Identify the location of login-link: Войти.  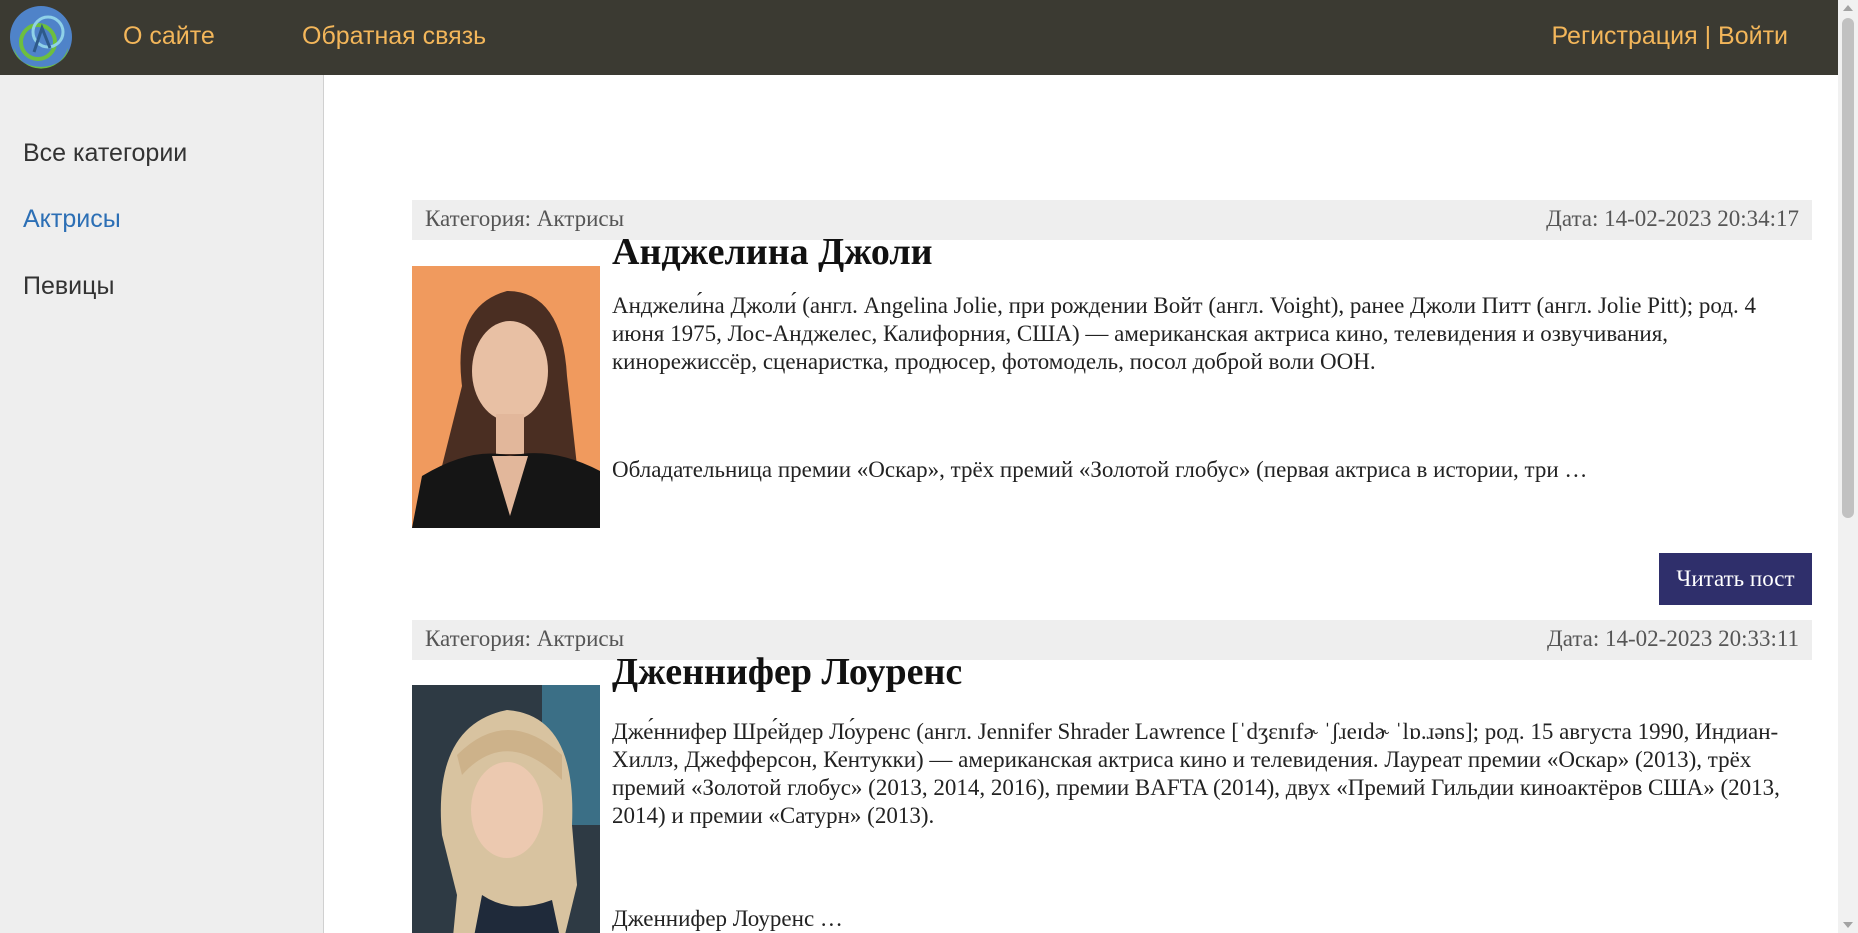
(1753, 36).